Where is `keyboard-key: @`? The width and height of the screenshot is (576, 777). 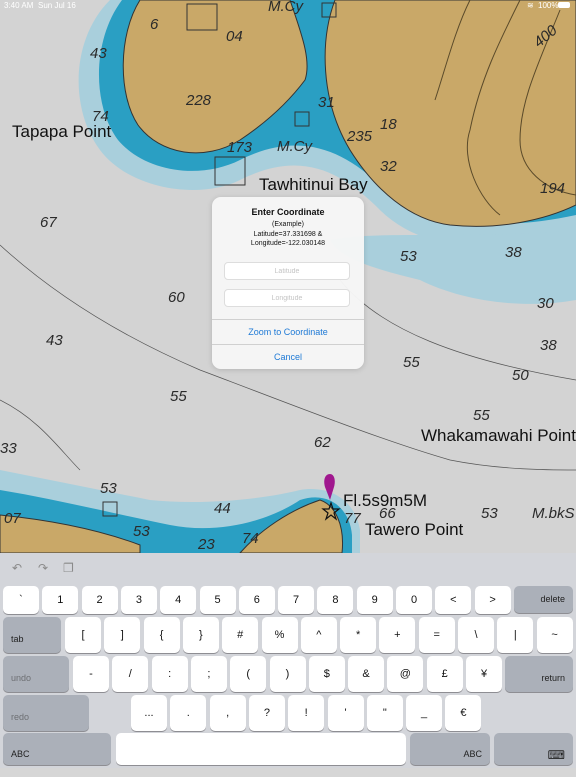 keyboard-key: @ is located at coordinates (405, 674).